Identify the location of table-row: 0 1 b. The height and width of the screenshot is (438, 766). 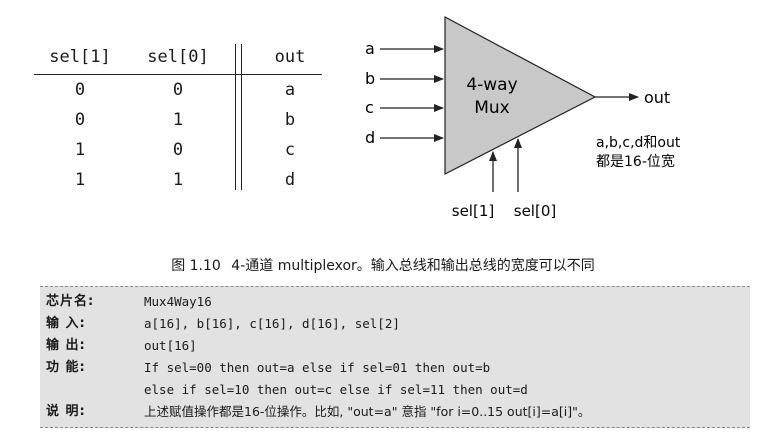
(178, 120).